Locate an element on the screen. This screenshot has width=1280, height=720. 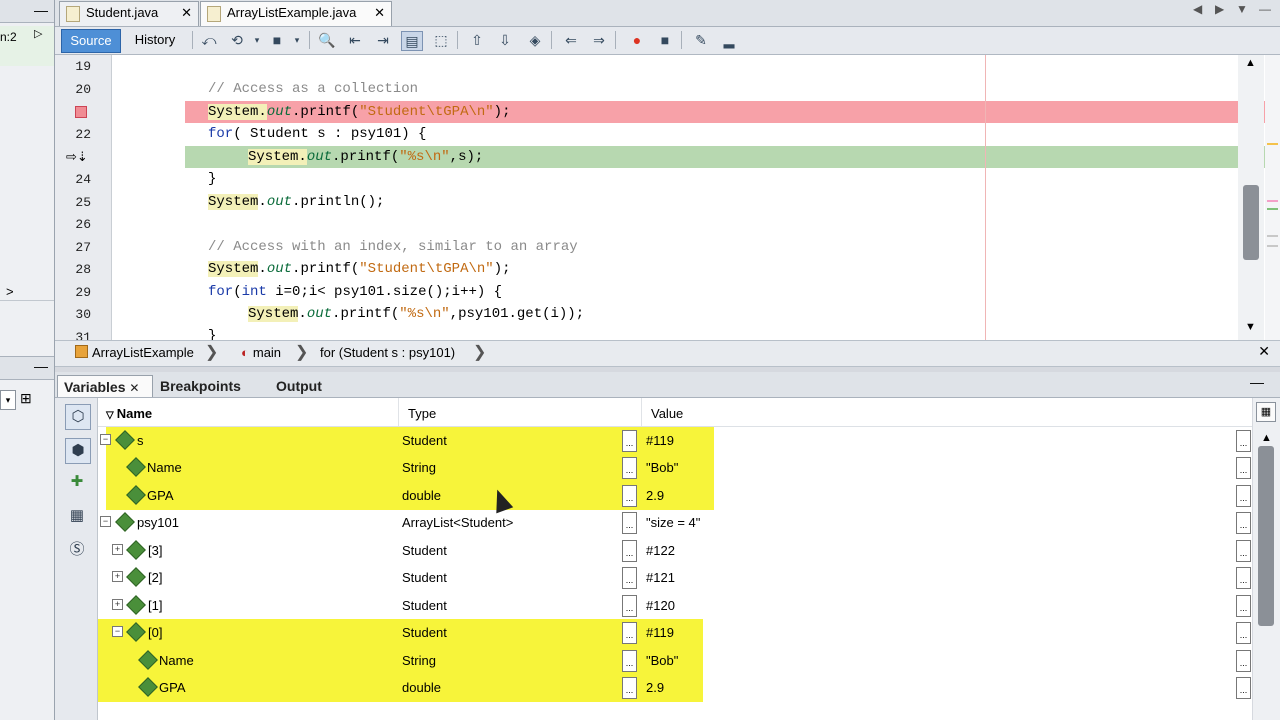
new-watch-icon: ✚ is located at coordinates (77, 482).